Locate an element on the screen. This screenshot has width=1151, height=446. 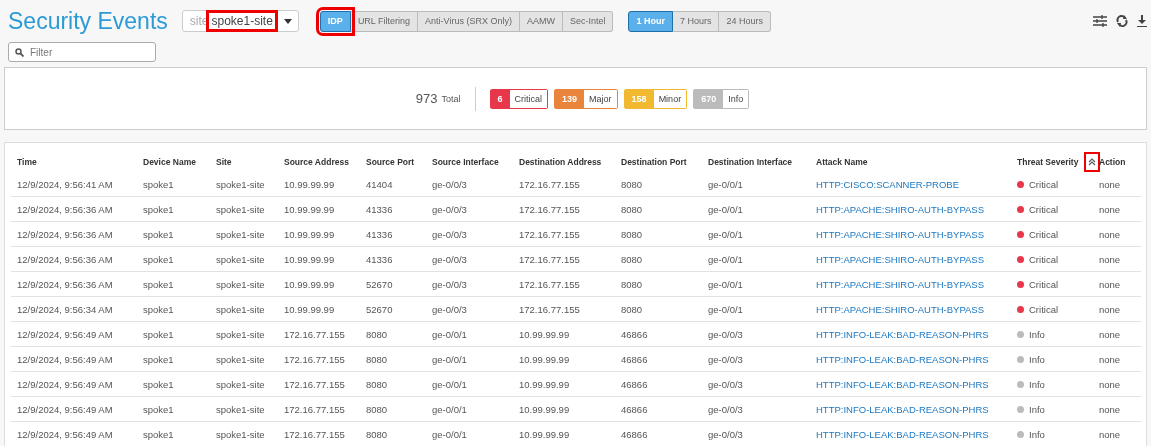
column-header: Attack Name is located at coordinates (842, 162).